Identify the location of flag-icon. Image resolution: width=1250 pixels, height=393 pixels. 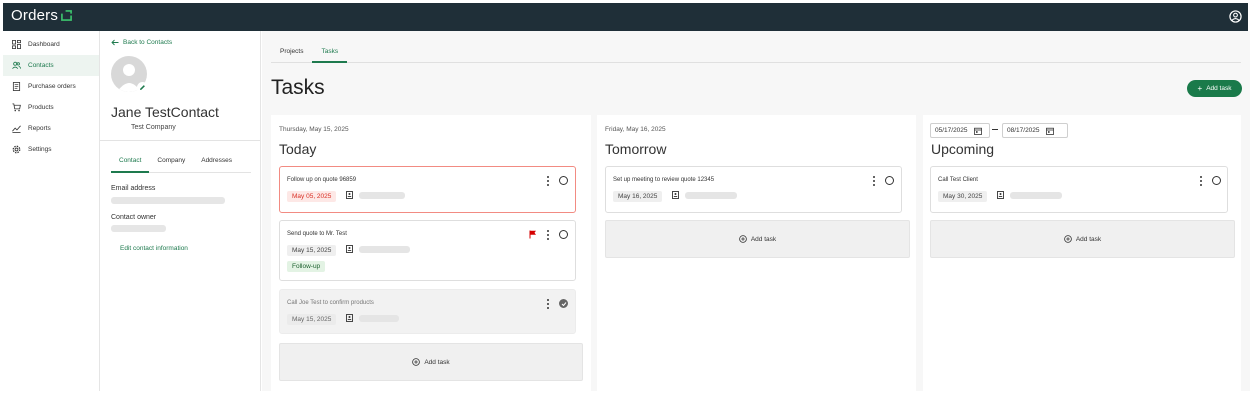
(533, 234).